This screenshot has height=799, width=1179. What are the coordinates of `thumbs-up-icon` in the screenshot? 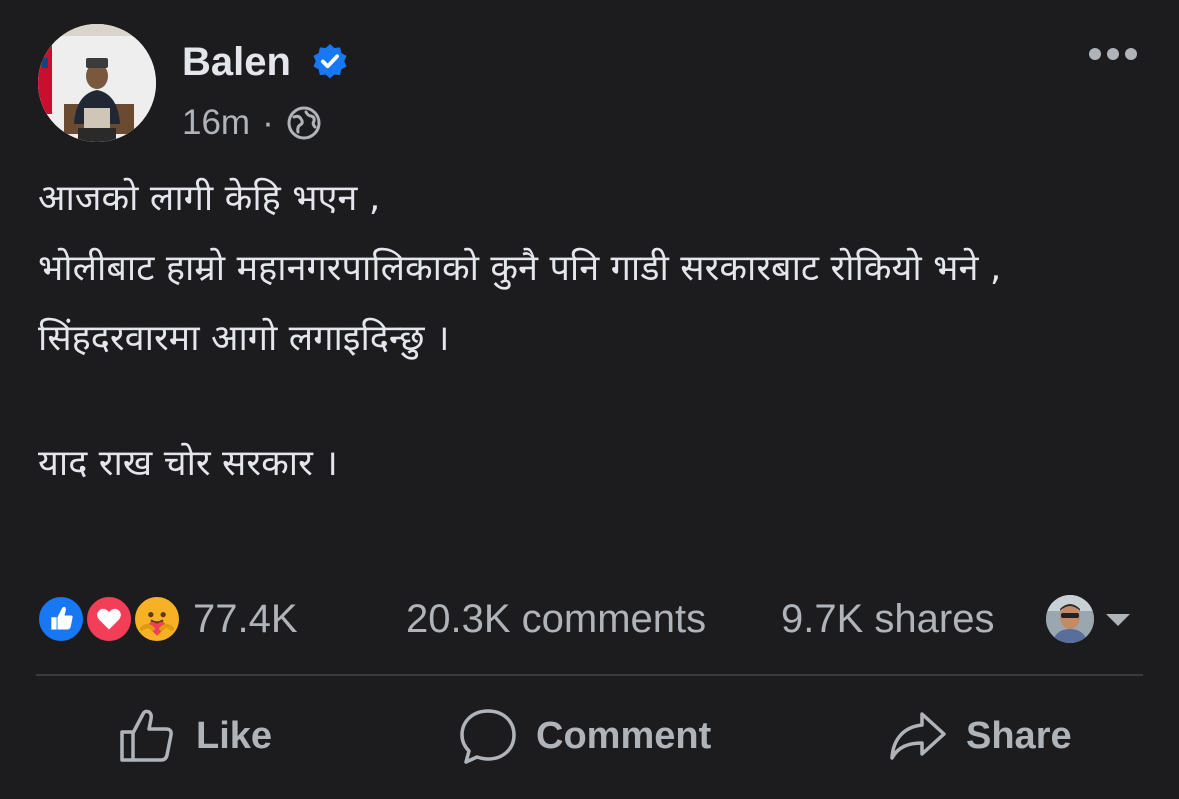 It's located at (146, 735).